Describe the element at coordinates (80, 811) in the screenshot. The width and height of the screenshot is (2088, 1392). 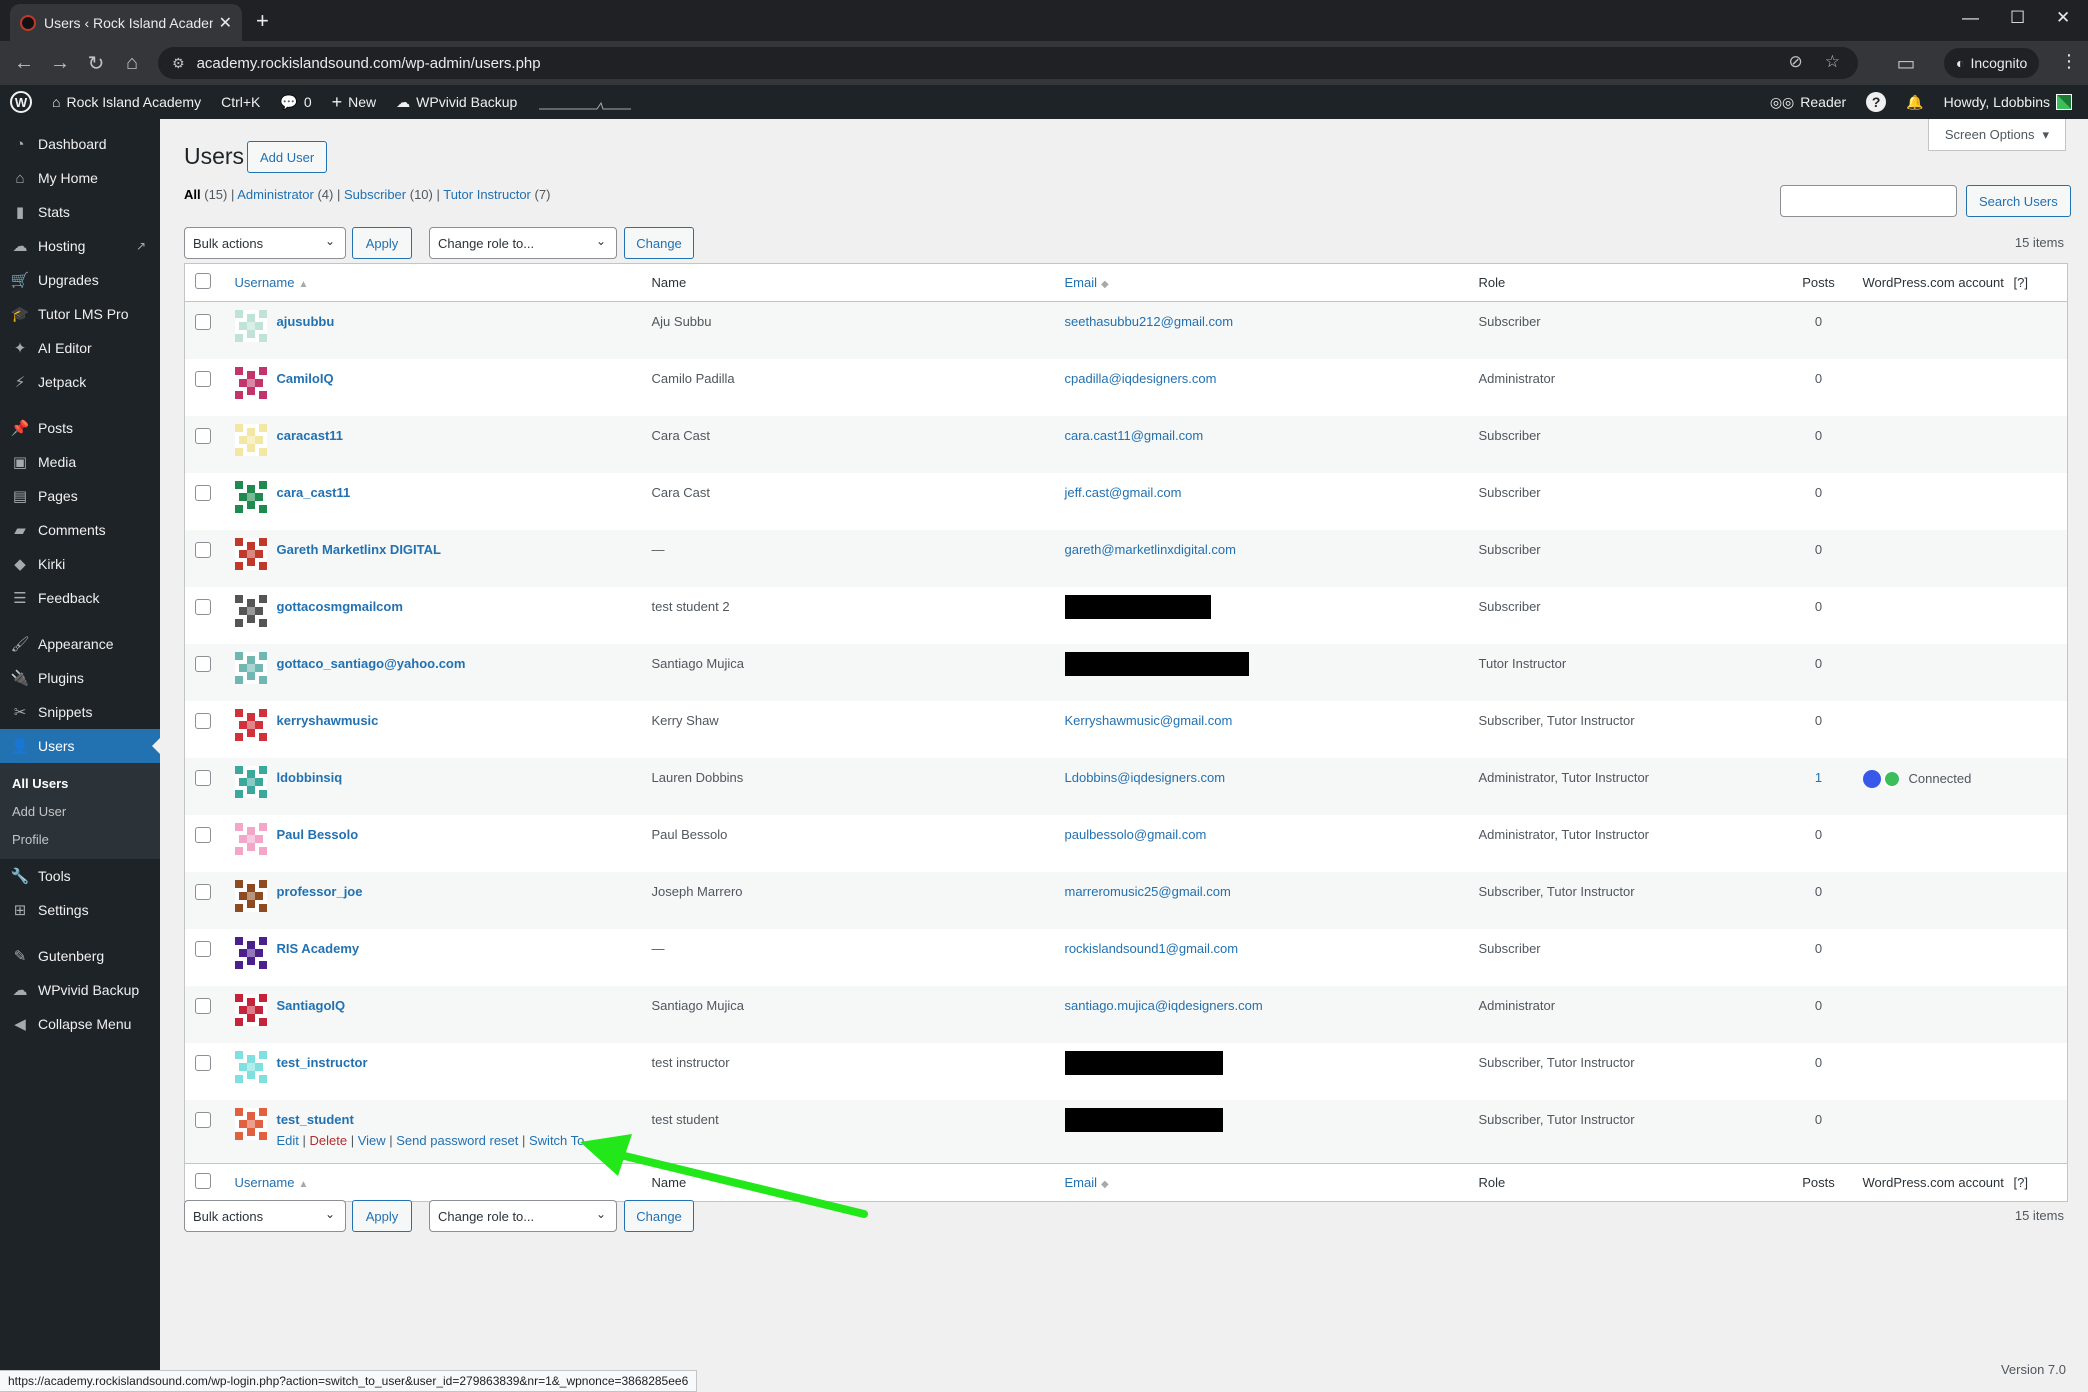
I see `submenu-add-user: Add User` at that location.